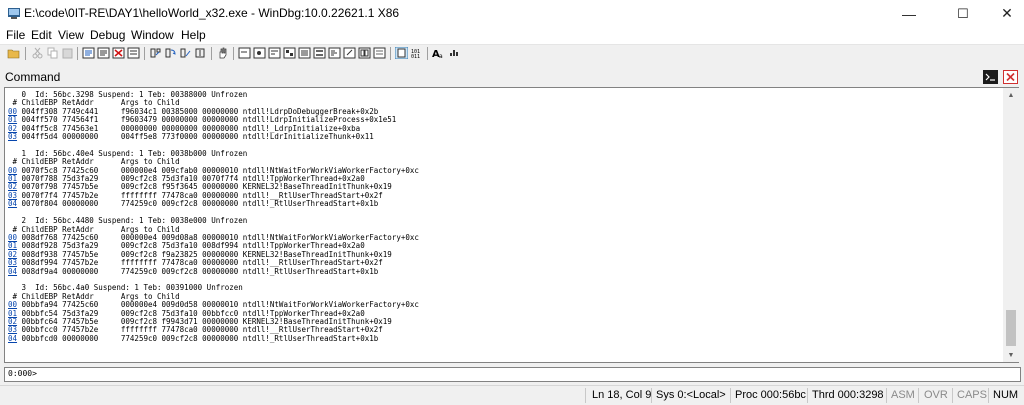 The height and width of the screenshot is (405, 1024). Describe the element at coordinates (155, 53) in the screenshot. I see `step-into-icon` at that location.